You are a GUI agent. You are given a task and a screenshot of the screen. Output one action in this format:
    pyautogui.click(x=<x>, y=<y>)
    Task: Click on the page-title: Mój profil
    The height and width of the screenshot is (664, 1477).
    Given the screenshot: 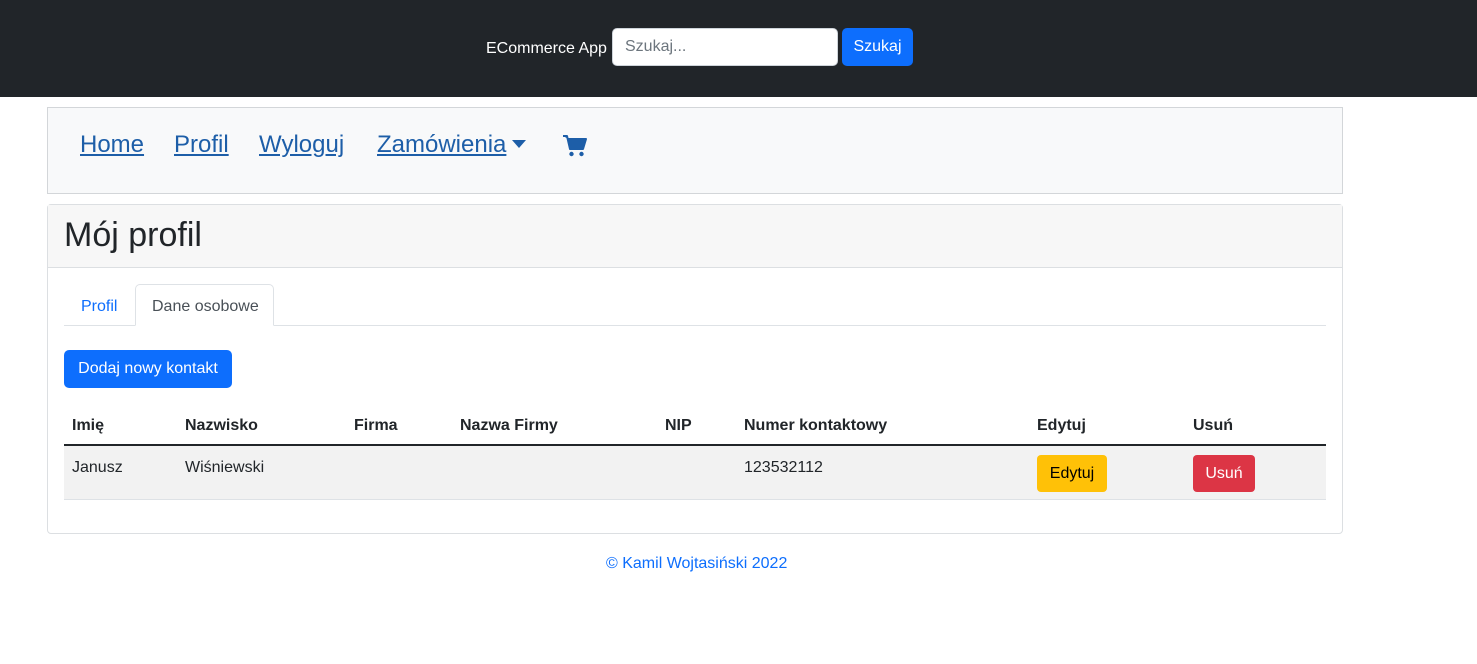 What is the action you would take?
    pyautogui.click(x=133, y=235)
    